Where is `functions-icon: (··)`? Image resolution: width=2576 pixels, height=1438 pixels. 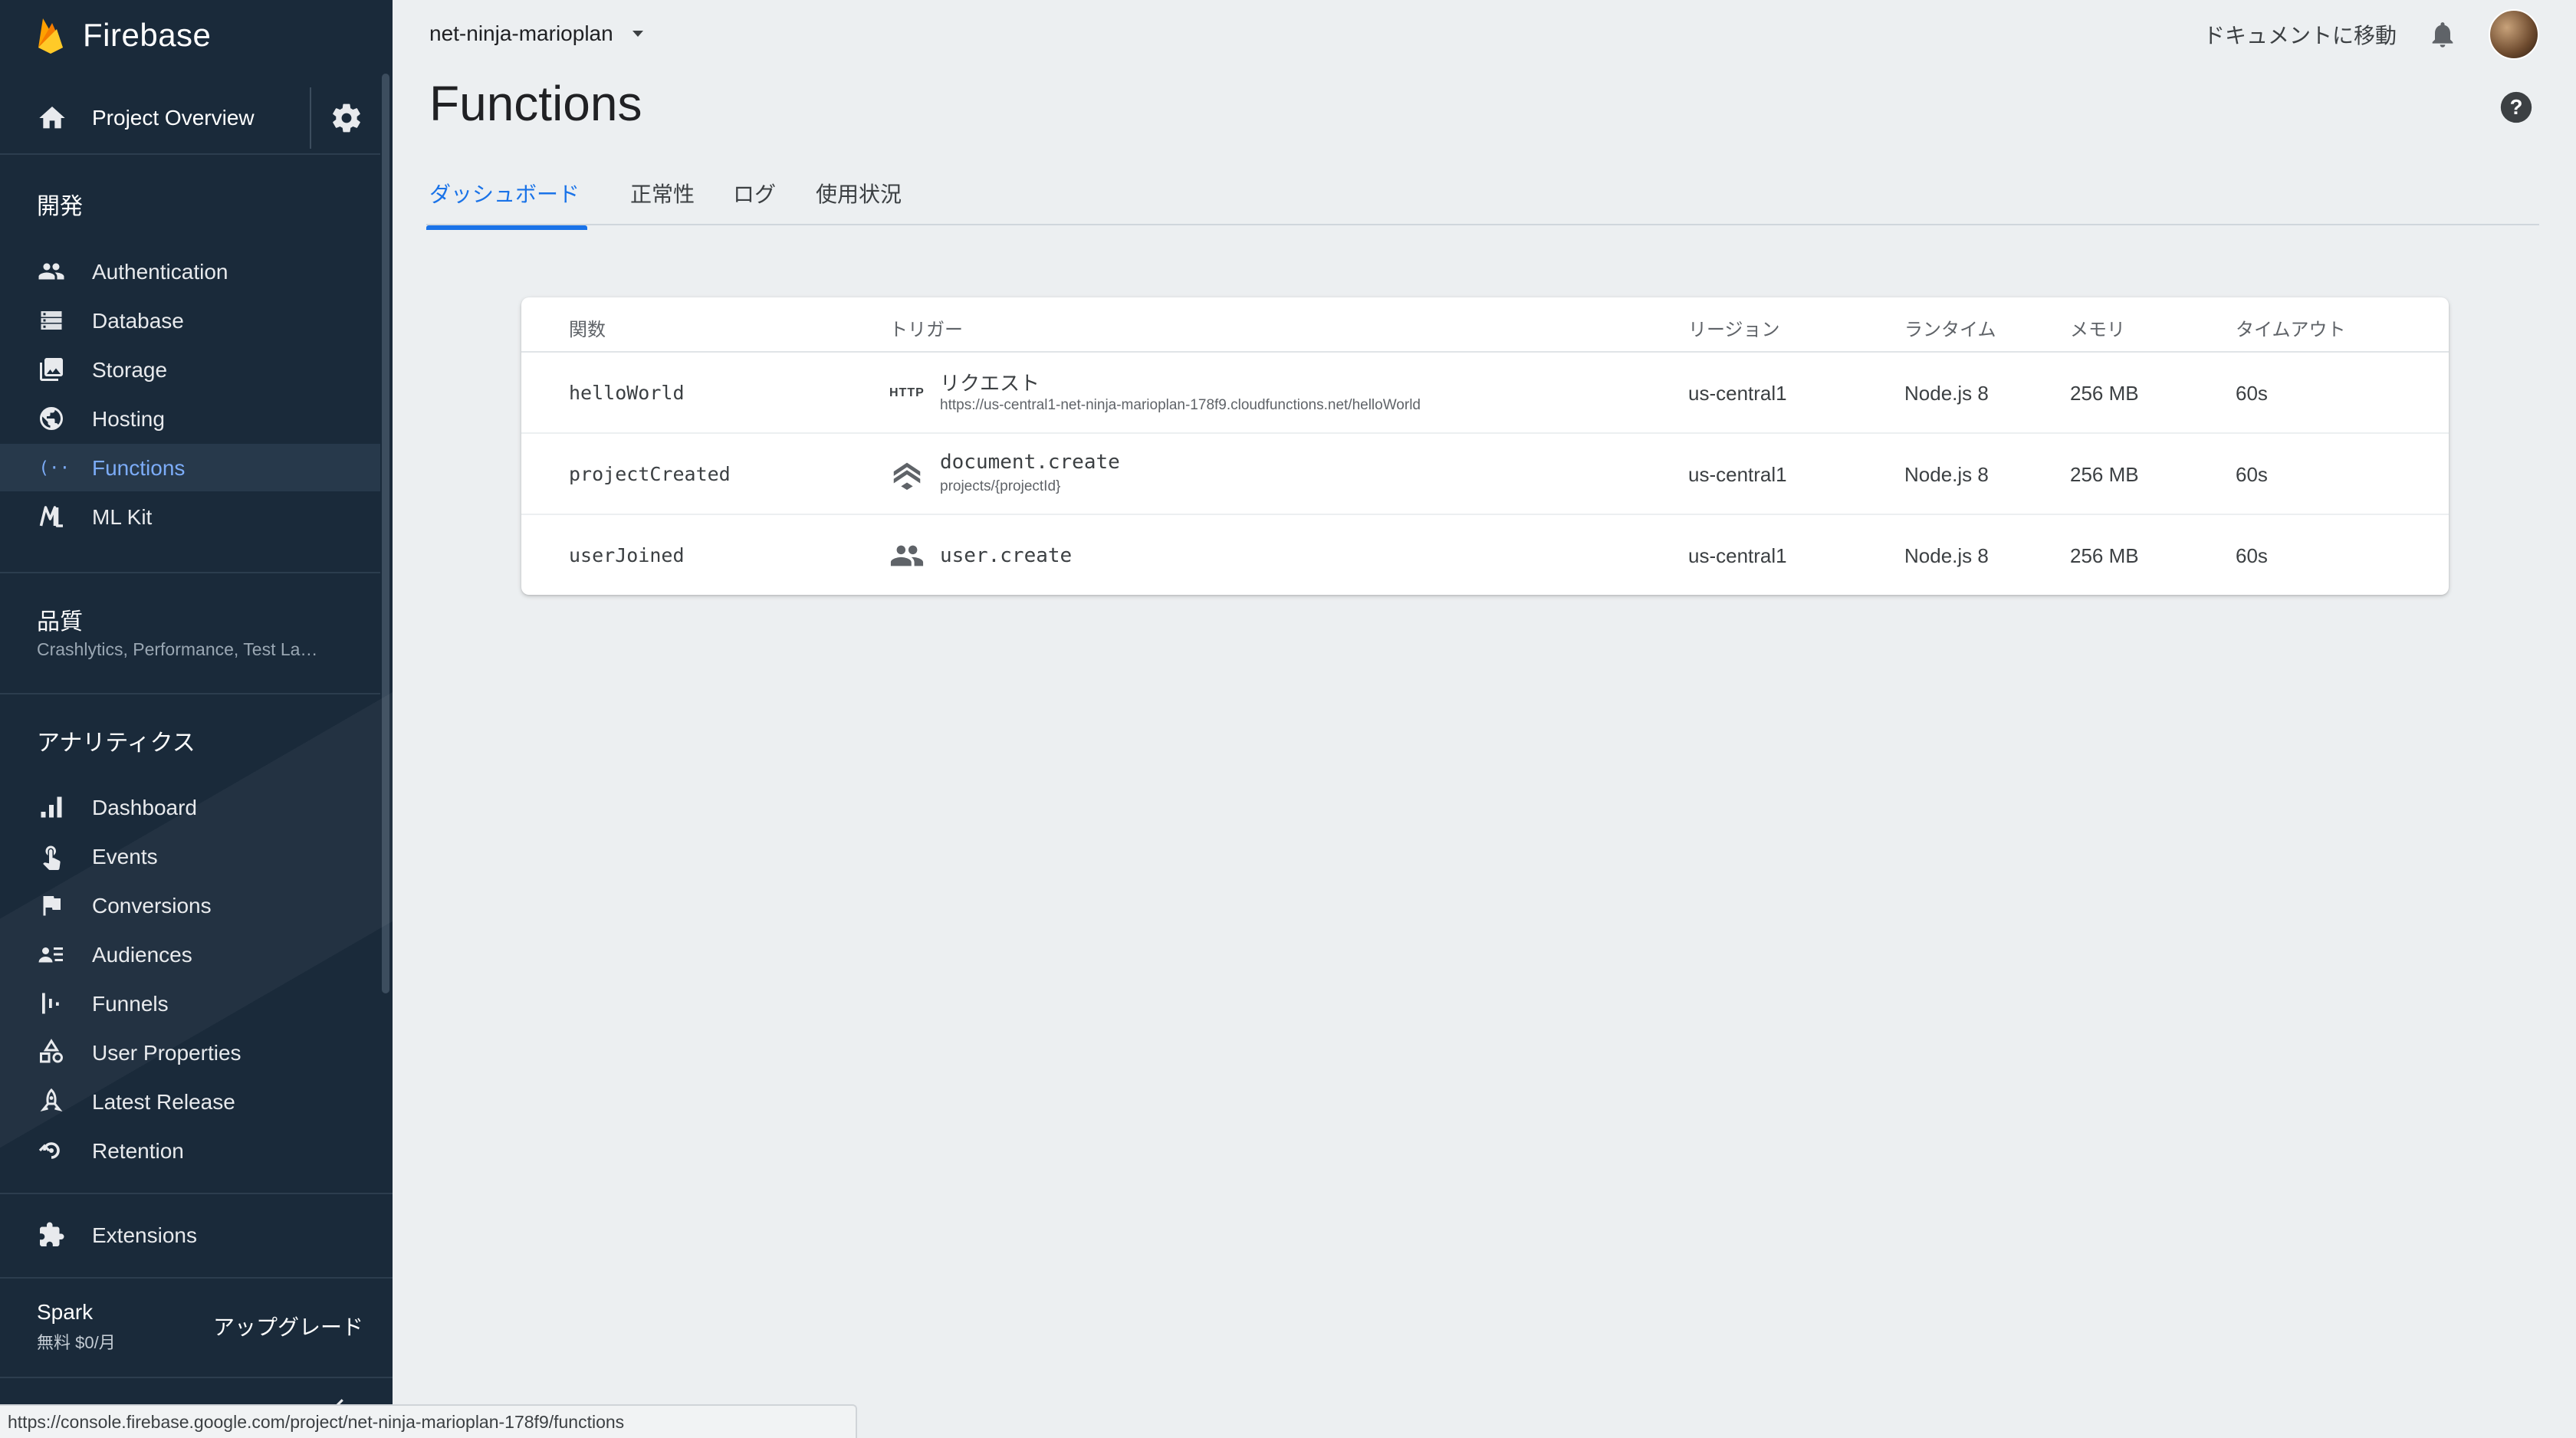 functions-icon: (··) is located at coordinates (53, 468).